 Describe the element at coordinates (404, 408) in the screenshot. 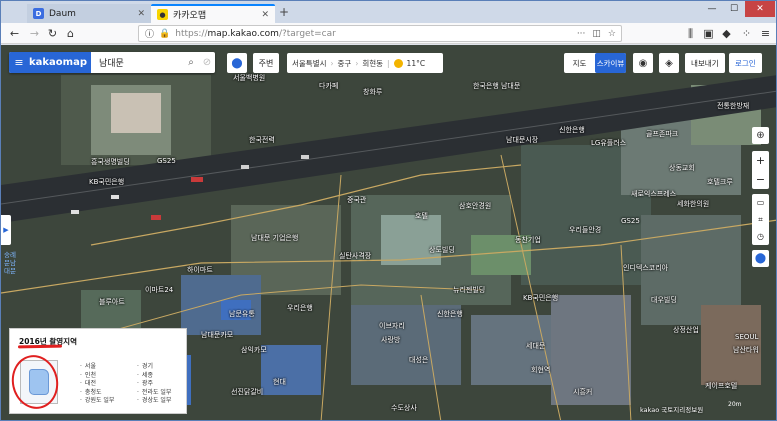

I see `map-label: 수도상사` at that location.